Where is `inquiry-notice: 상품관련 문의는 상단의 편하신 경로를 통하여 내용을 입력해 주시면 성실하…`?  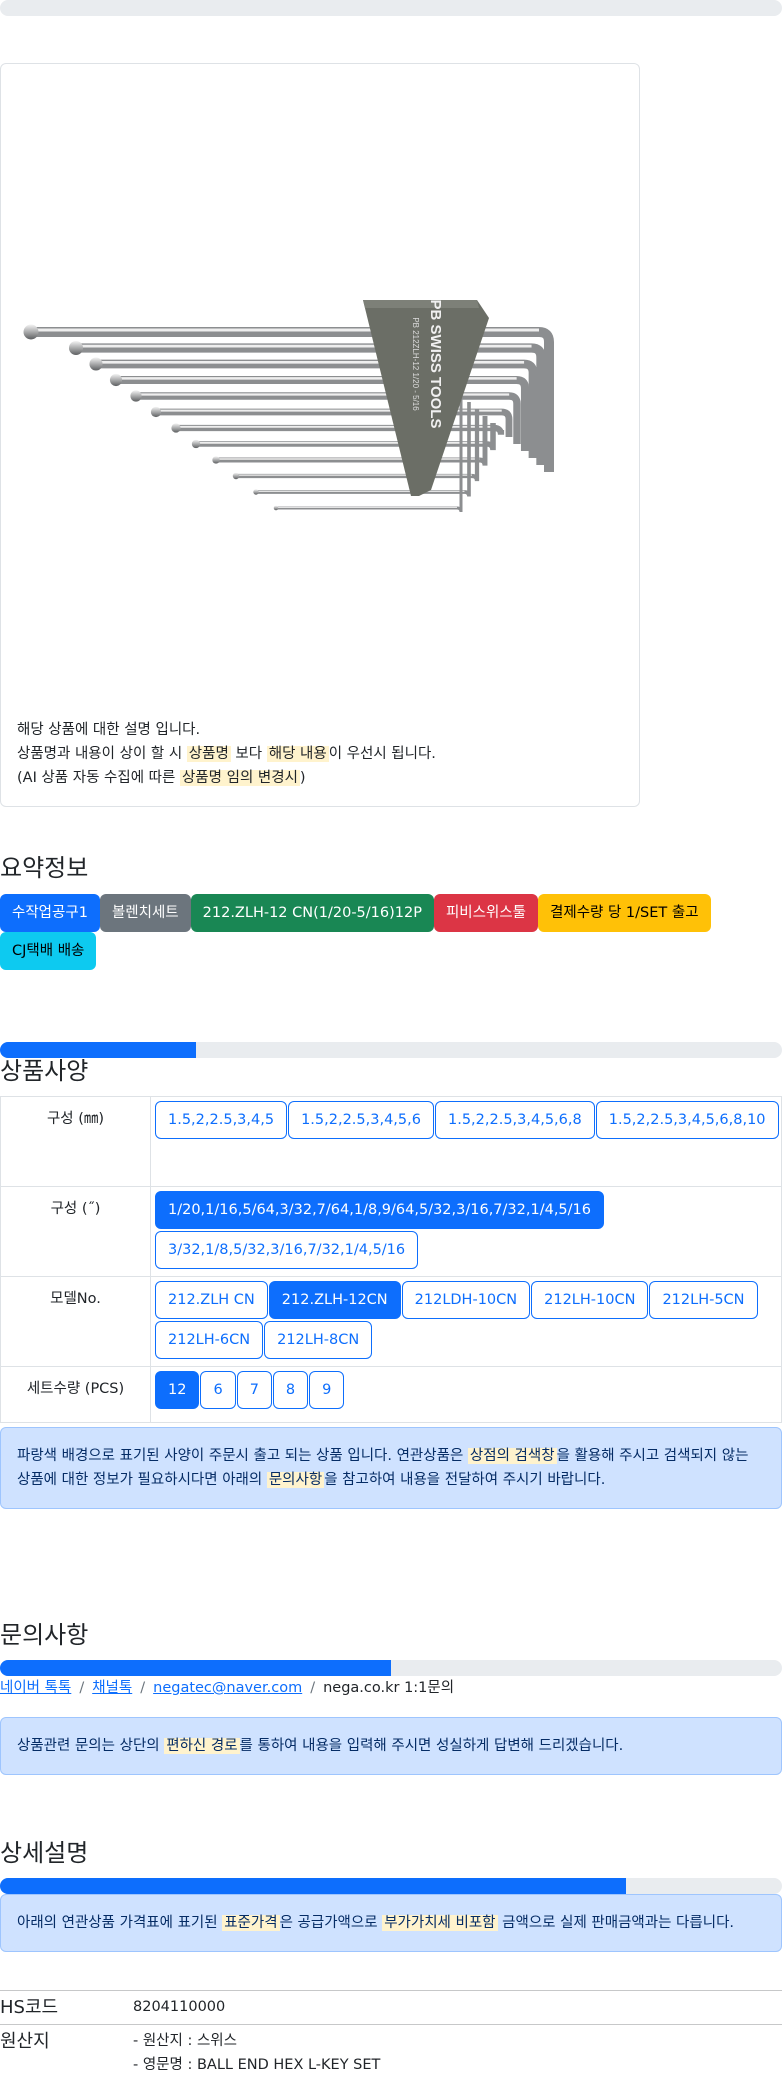 inquiry-notice: 상품관련 문의는 상단의 편하신 경로를 통하여 내용을 입력해 주시면 성실하… is located at coordinates (391, 1746).